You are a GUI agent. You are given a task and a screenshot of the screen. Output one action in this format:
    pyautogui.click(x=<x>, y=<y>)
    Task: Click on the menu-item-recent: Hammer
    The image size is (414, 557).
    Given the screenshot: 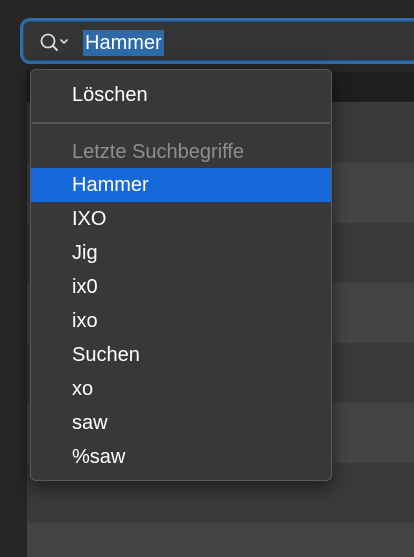 What is the action you would take?
    pyautogui.click(x=181, y=185)
    